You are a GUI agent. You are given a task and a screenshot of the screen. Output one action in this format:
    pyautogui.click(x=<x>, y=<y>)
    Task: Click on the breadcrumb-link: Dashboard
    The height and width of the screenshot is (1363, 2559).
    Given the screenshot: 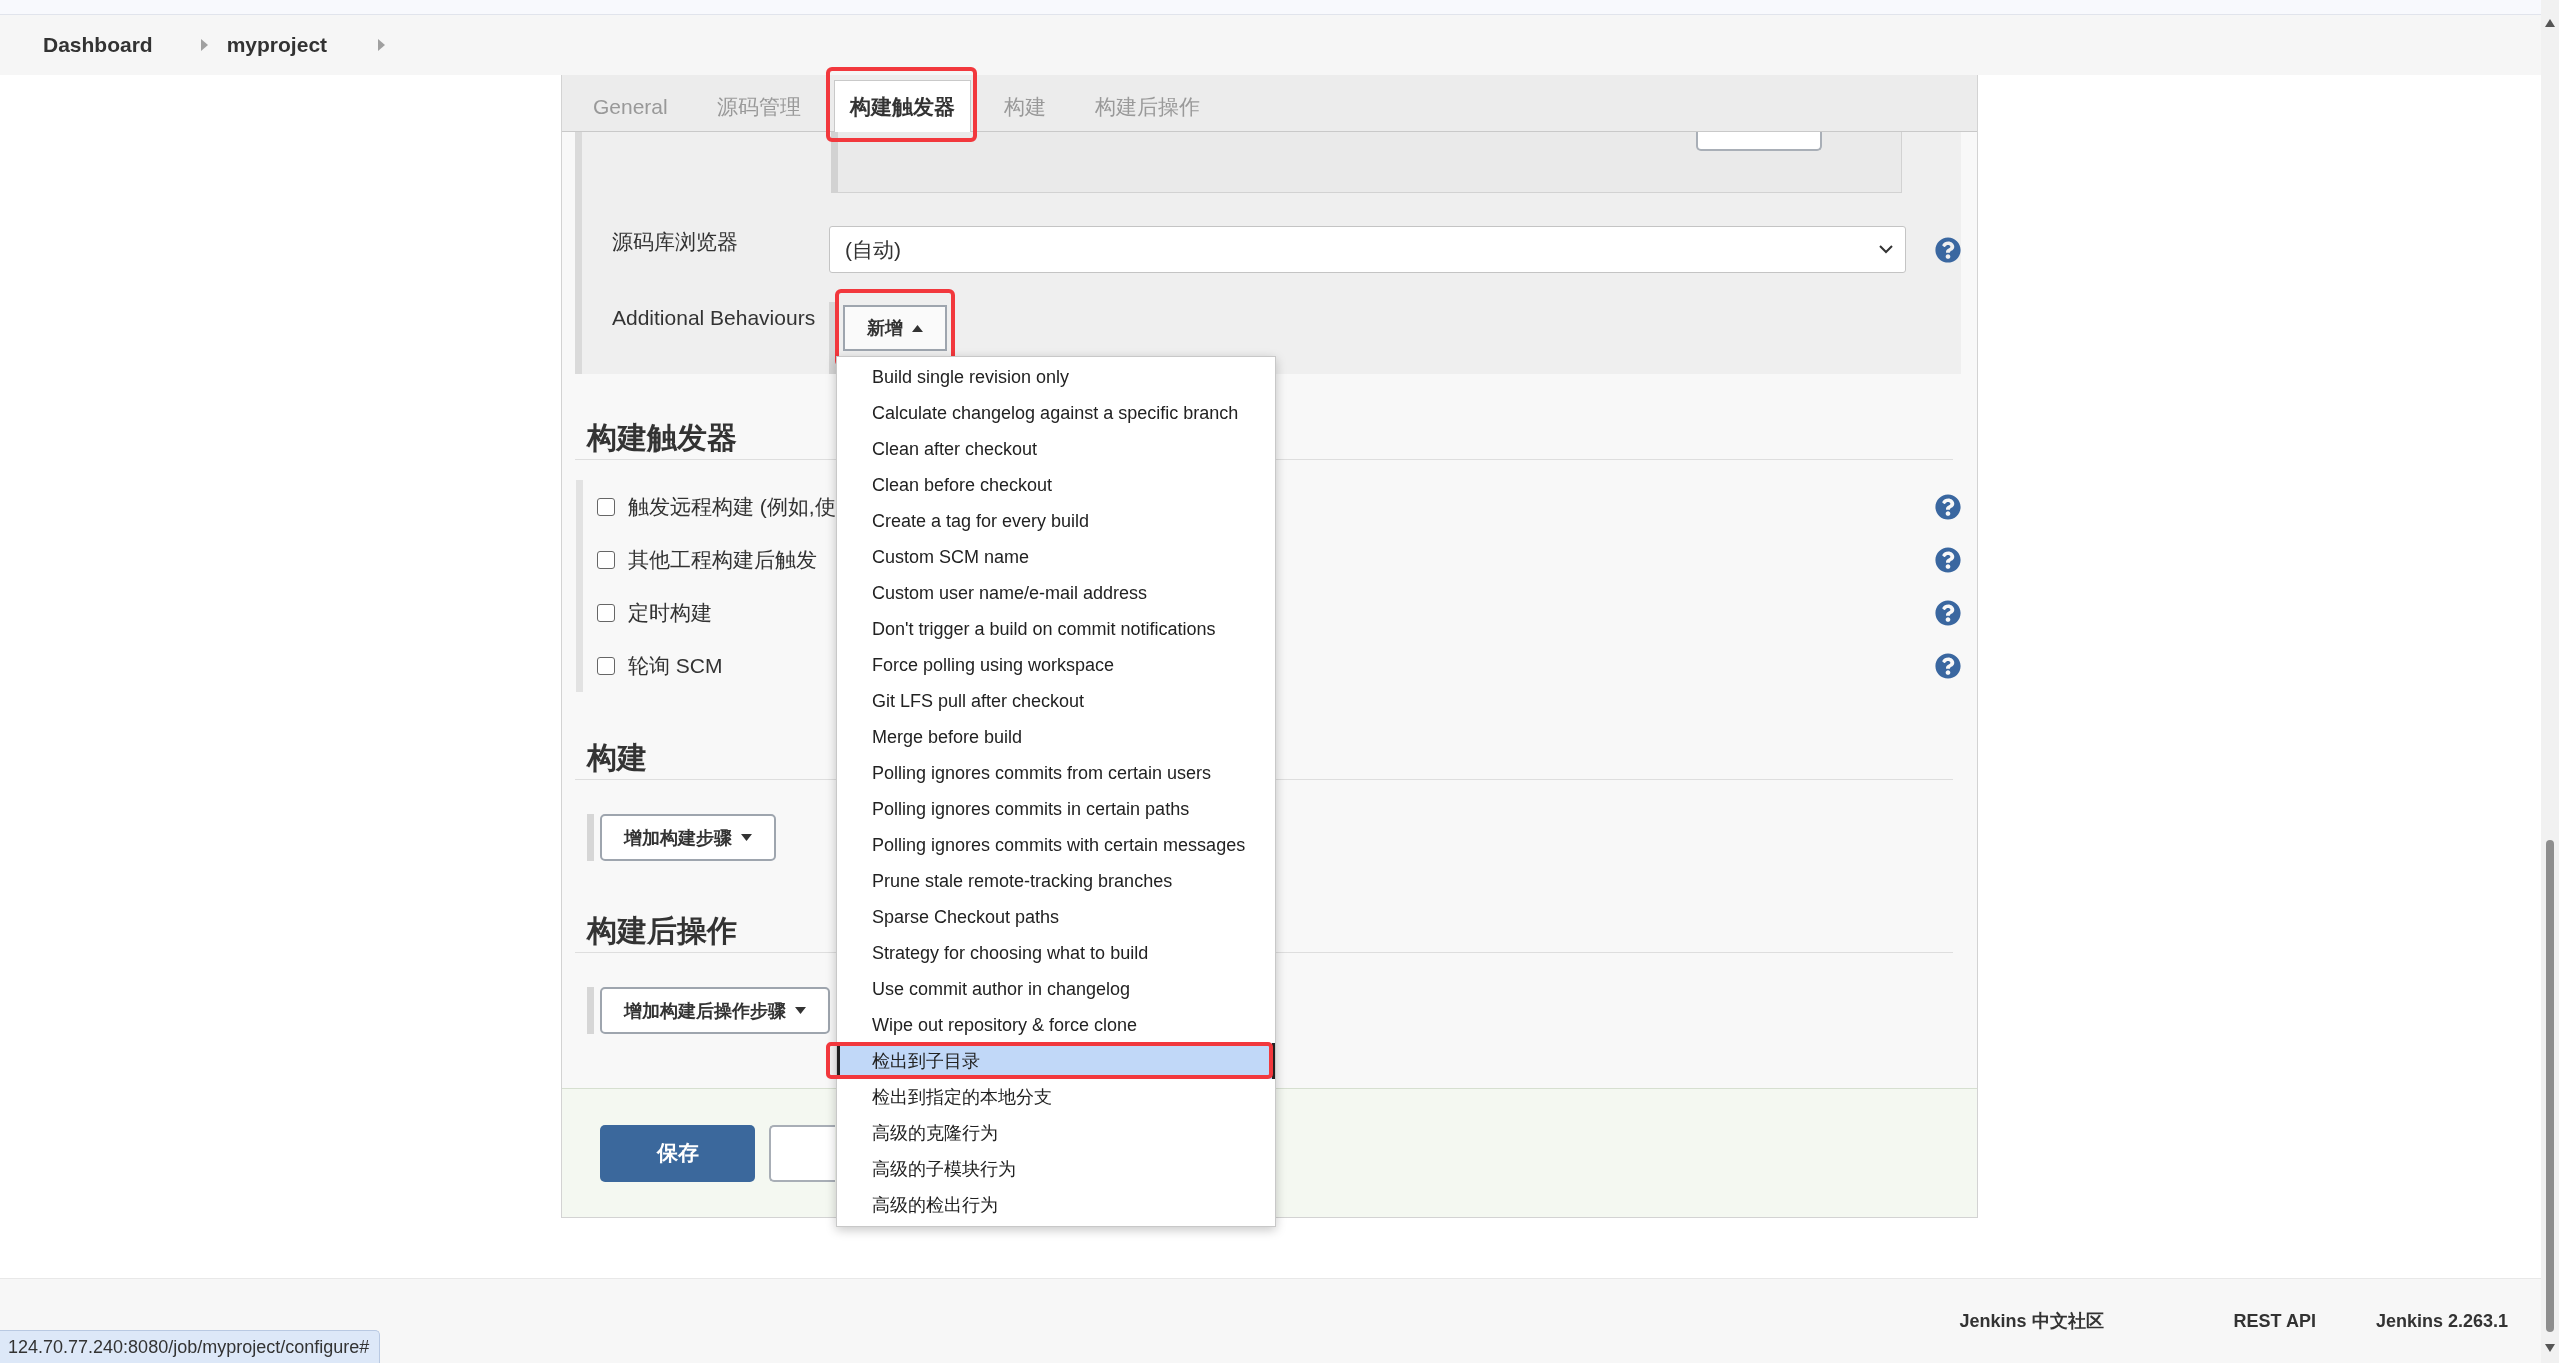 What is the action you would take?
    pyautogui.click(x=98, y=45)
    